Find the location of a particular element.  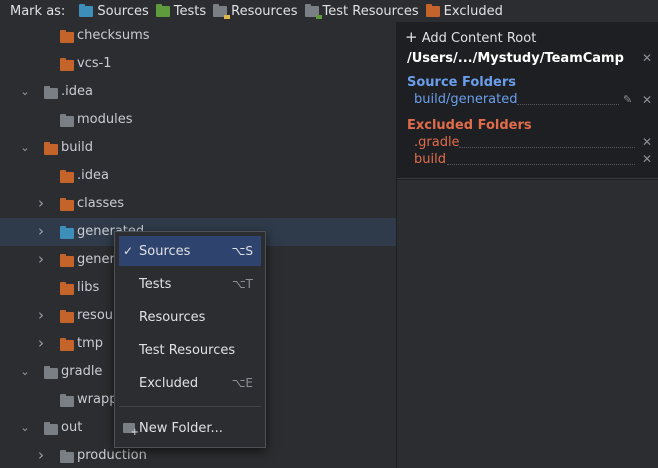

menu-item-sources: ✓ Sources ⌥S is located at coordinates (190, 251).